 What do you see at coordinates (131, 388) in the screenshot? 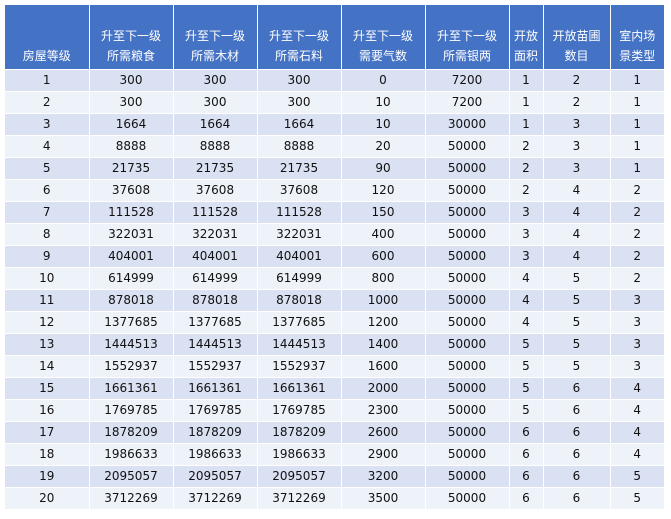
I see `table-cell: 1661361` at bounding box center [131, 388].